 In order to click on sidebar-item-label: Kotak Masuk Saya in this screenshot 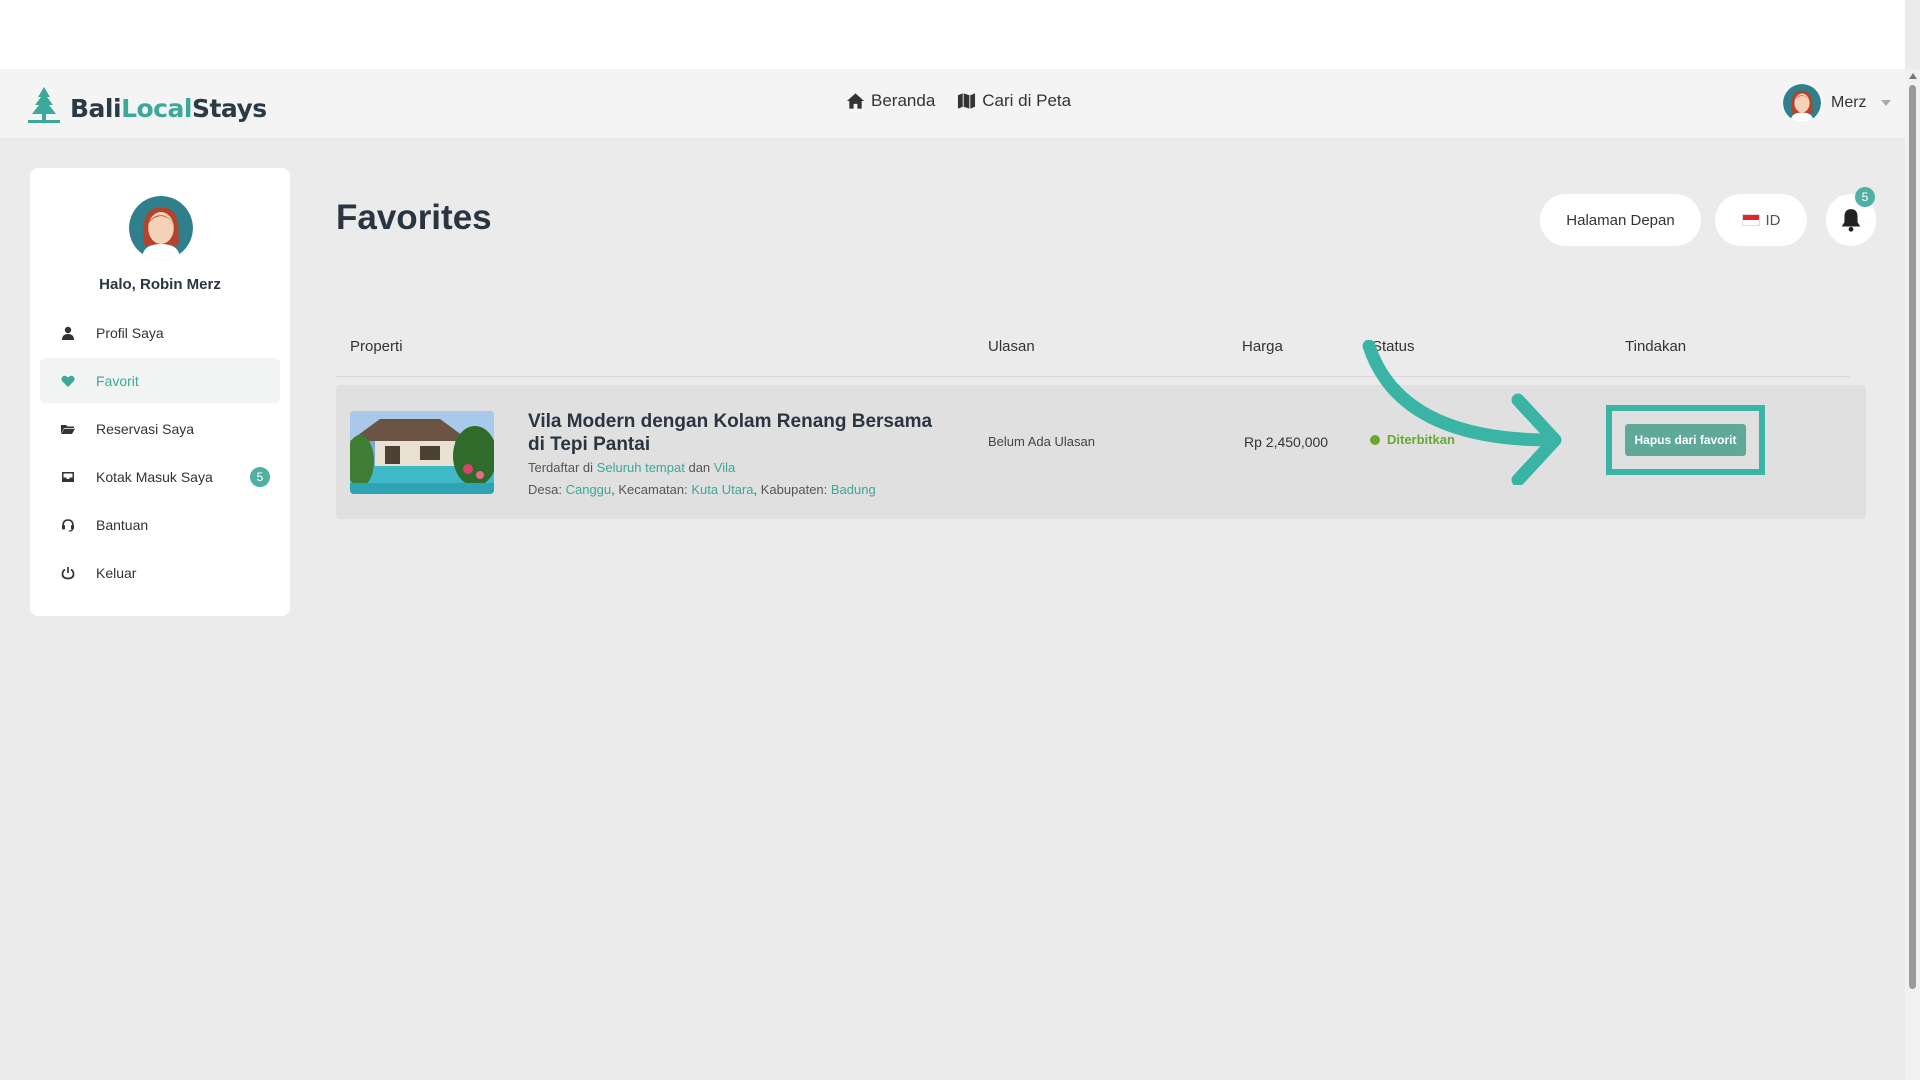, I will do `click(154, 476)`.